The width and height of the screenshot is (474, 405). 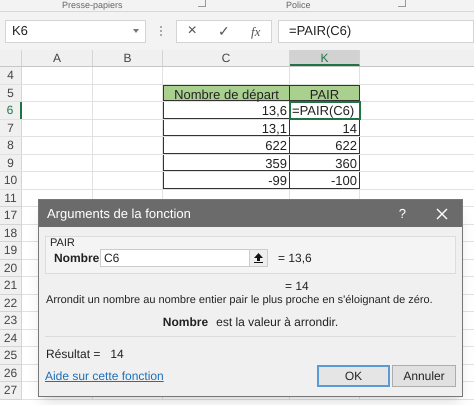 I want to click on collapse-button, so click(x=258, y=258).